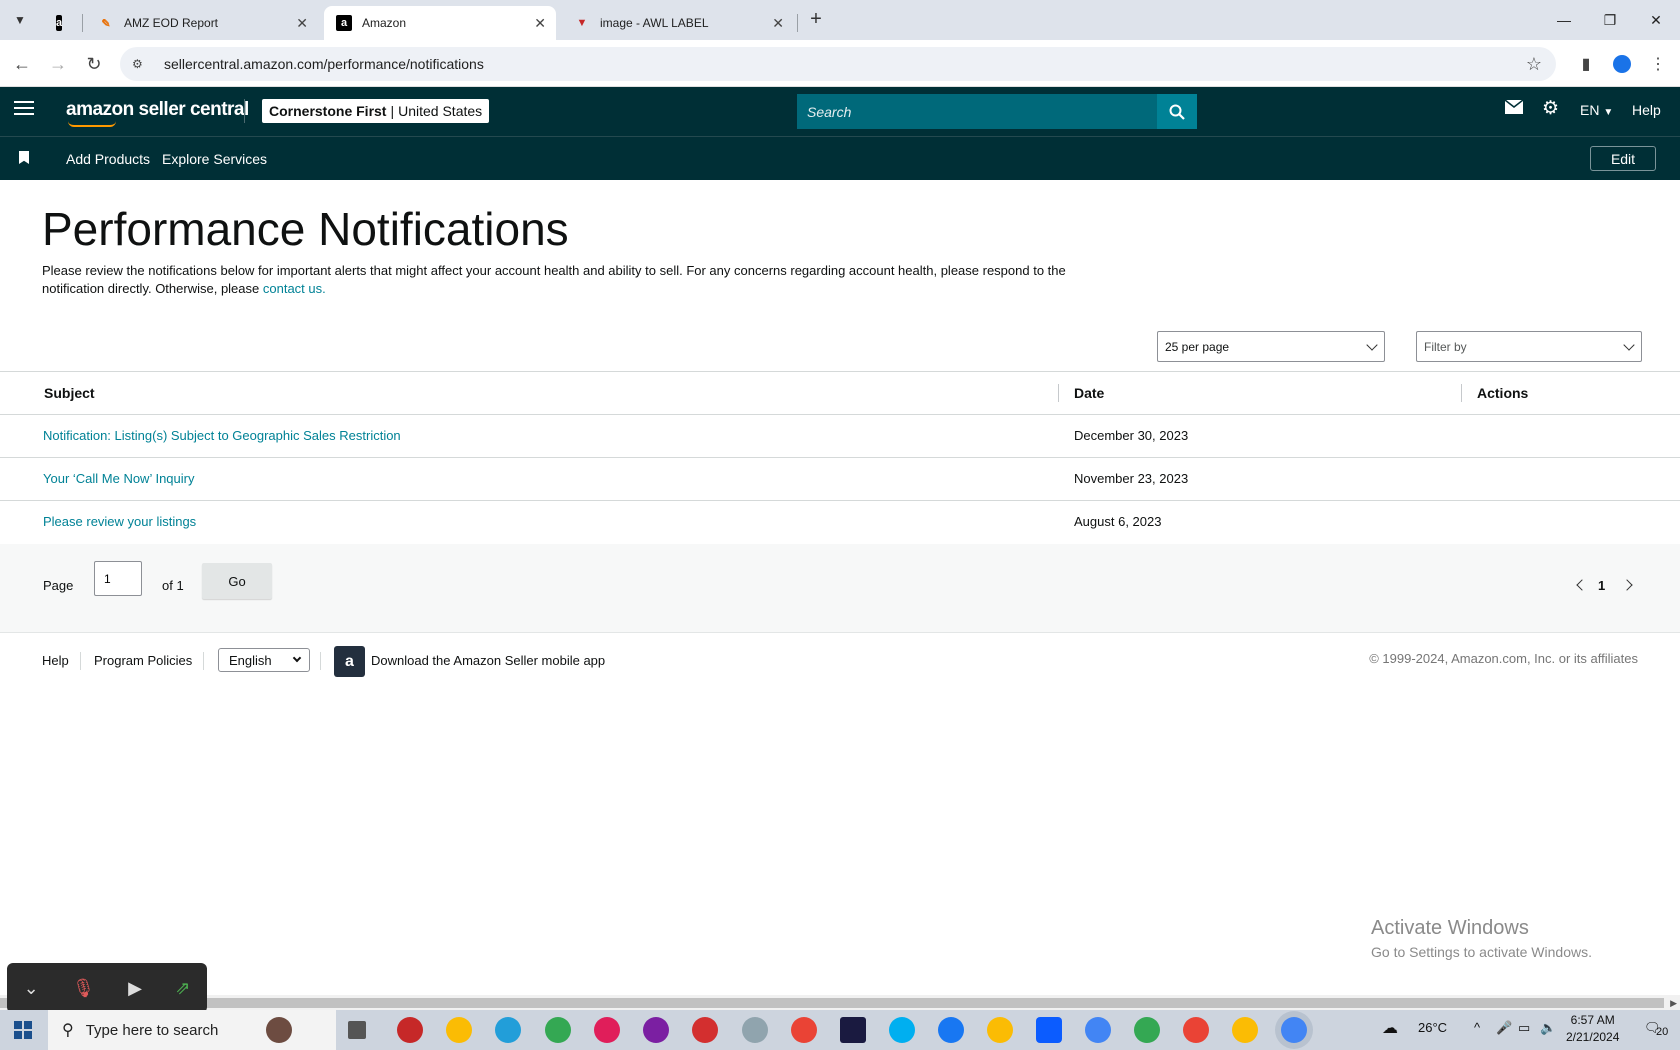 The width and height of the screenshot is (1680, 1050). What do you see at coordinates (705, 1030) in the screenshot?
I see `opera-icon` at bounding box center [705, 1030].